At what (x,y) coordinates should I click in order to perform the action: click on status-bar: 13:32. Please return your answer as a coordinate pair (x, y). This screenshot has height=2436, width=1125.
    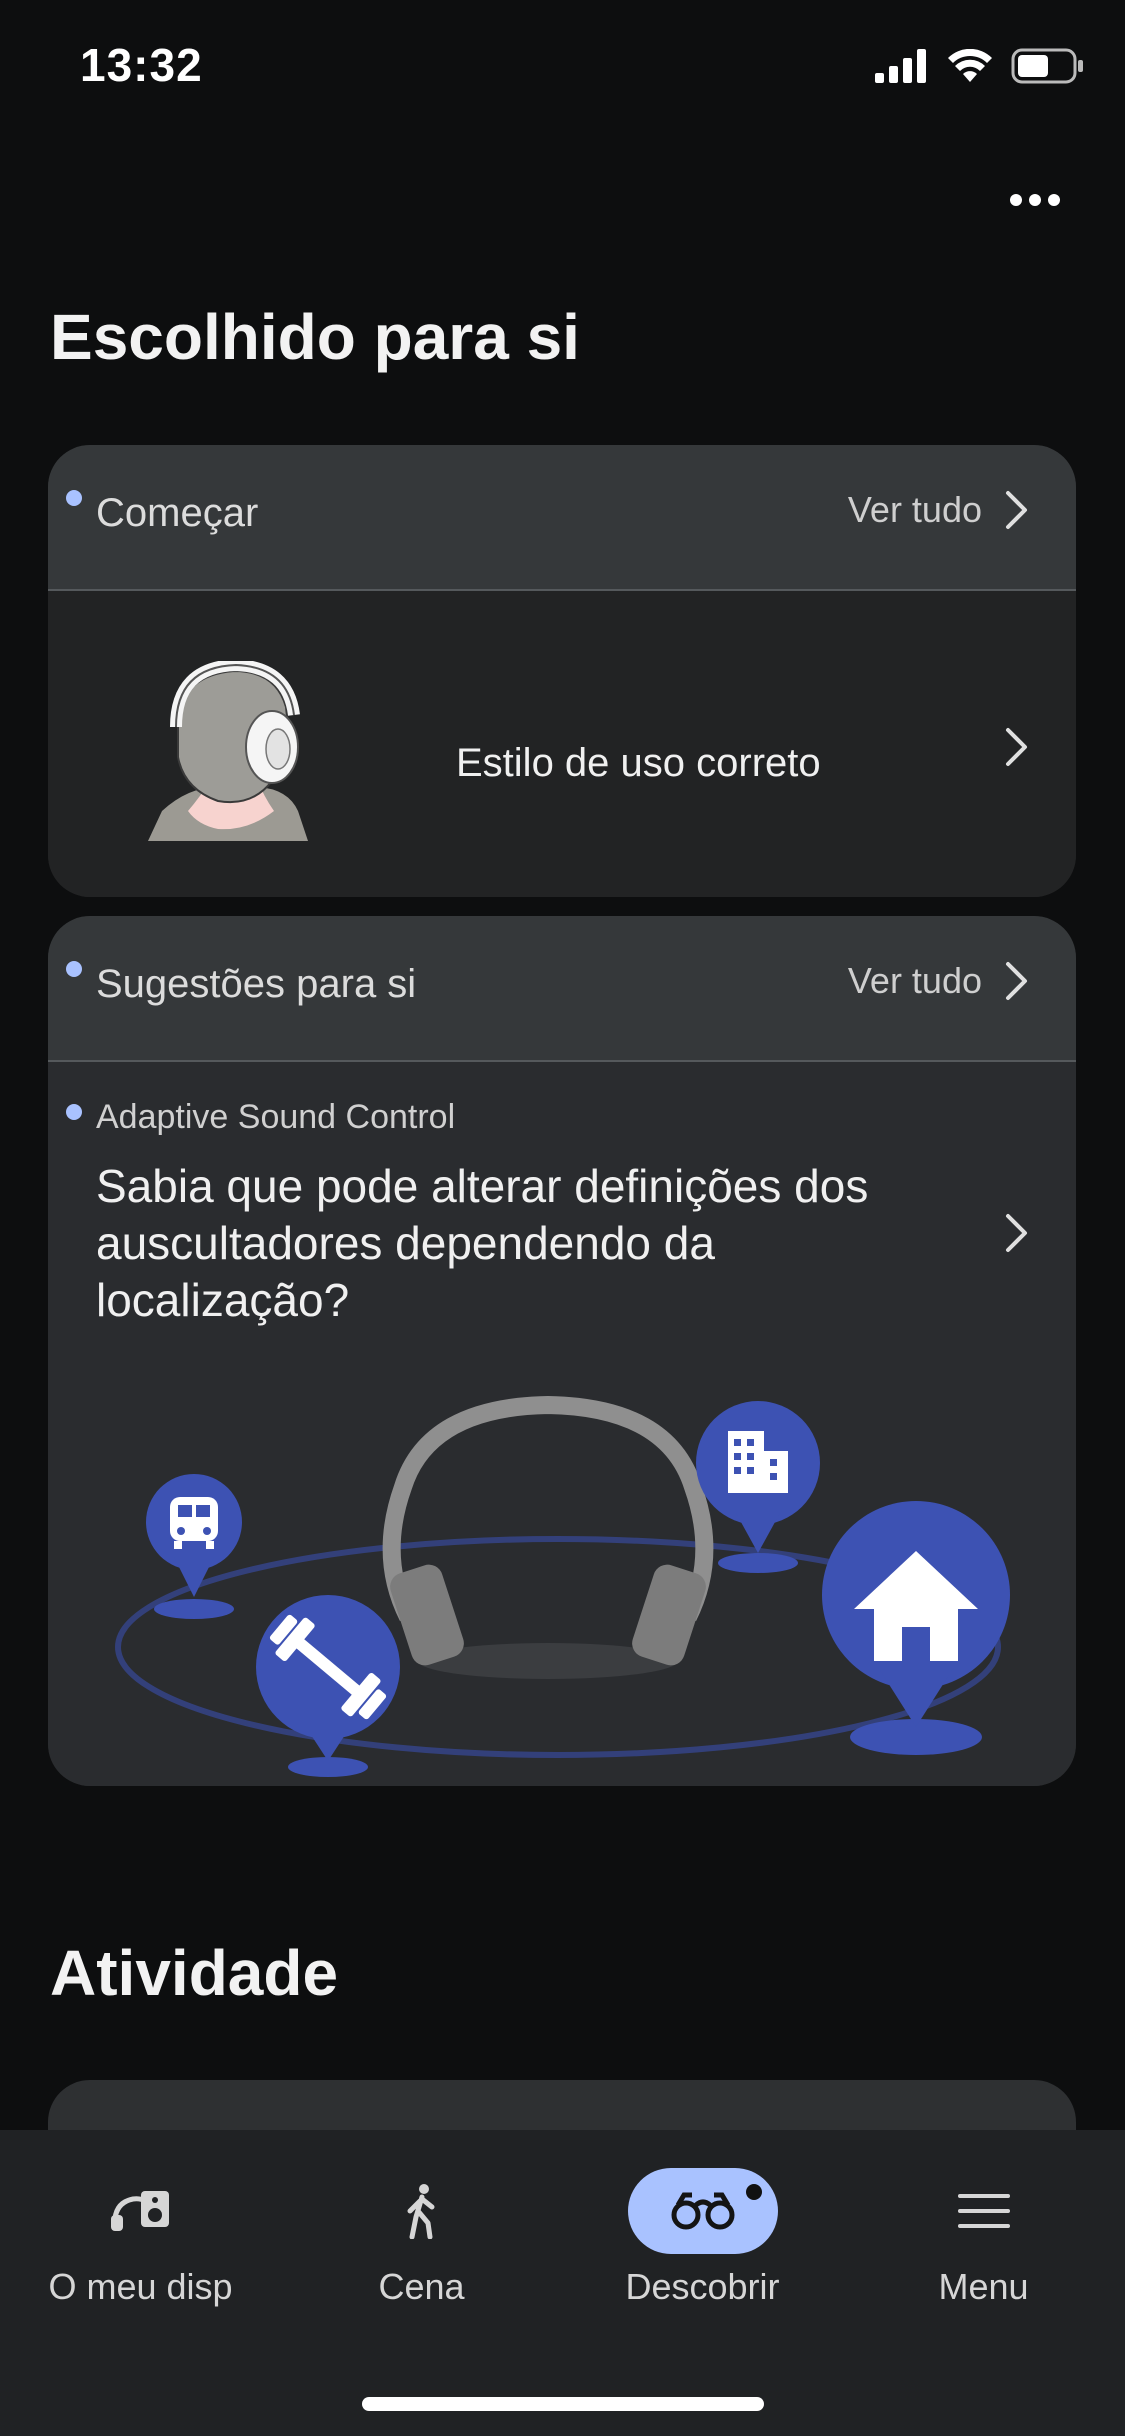
    Looking at the image, I should click on (562, 70).